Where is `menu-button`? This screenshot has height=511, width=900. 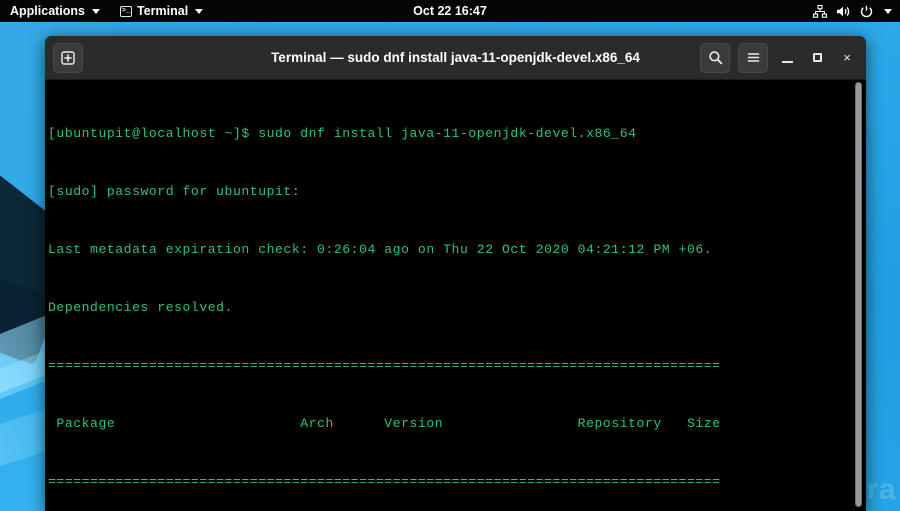 menu-button is located at coordinates (753, 57).